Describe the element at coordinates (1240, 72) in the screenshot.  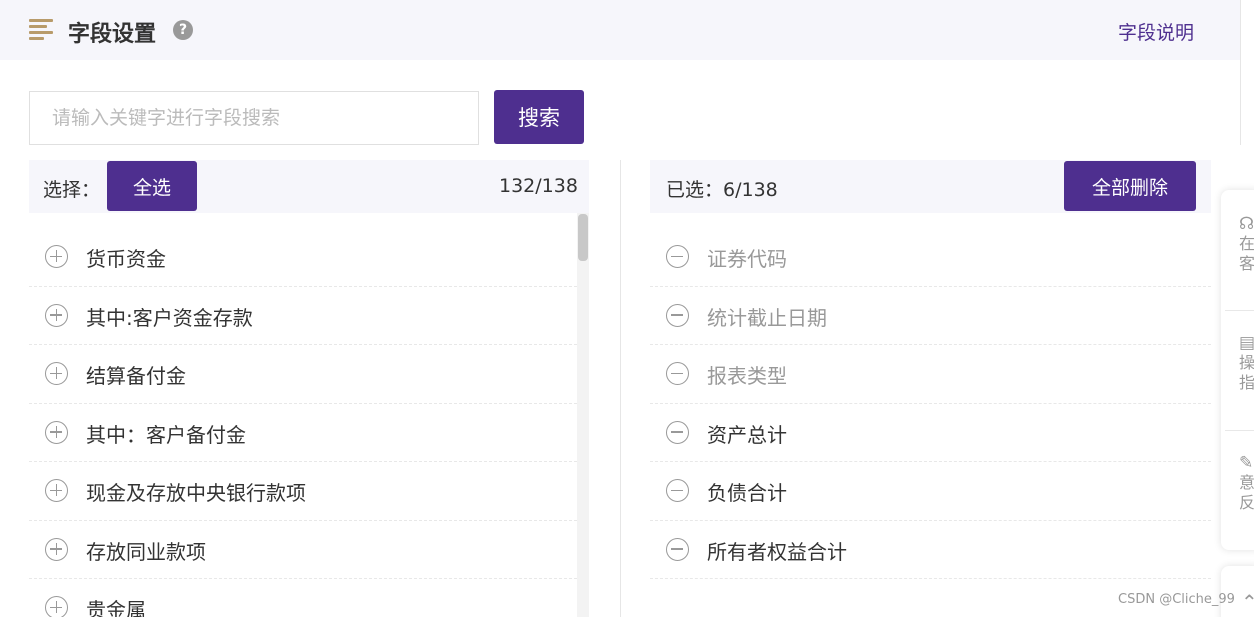
I see `header-divider` at that location.